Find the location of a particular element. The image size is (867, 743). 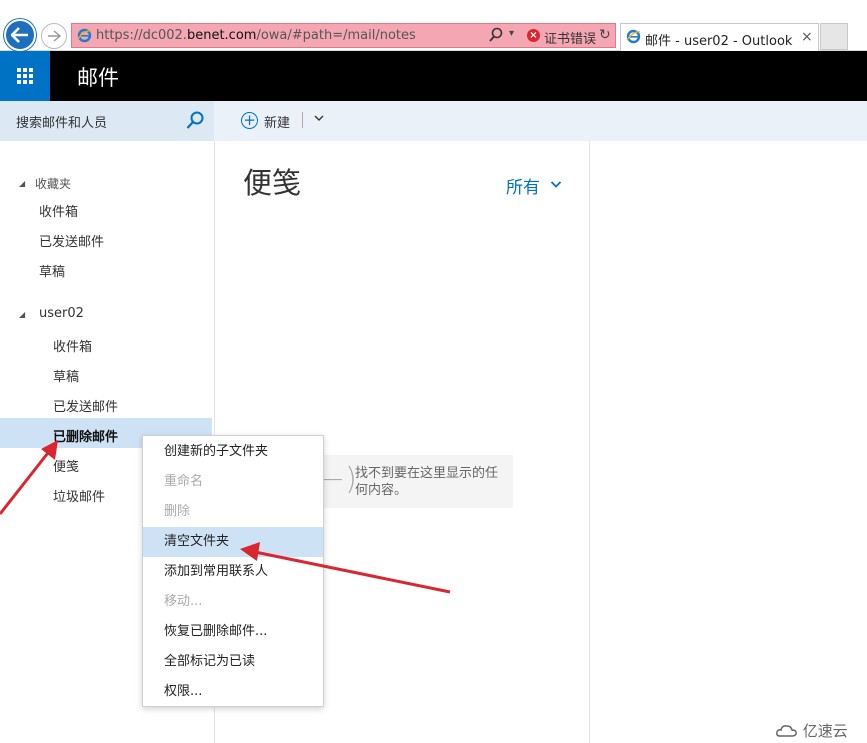

cert-error-label: 证书错误 is located at coordinates (570, 37).